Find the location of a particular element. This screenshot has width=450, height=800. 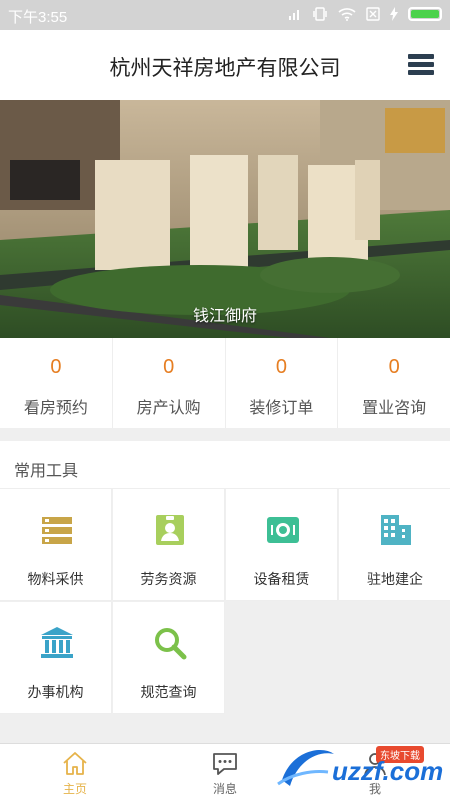

tab-label: 主页 is located at coordinates (74, 789).